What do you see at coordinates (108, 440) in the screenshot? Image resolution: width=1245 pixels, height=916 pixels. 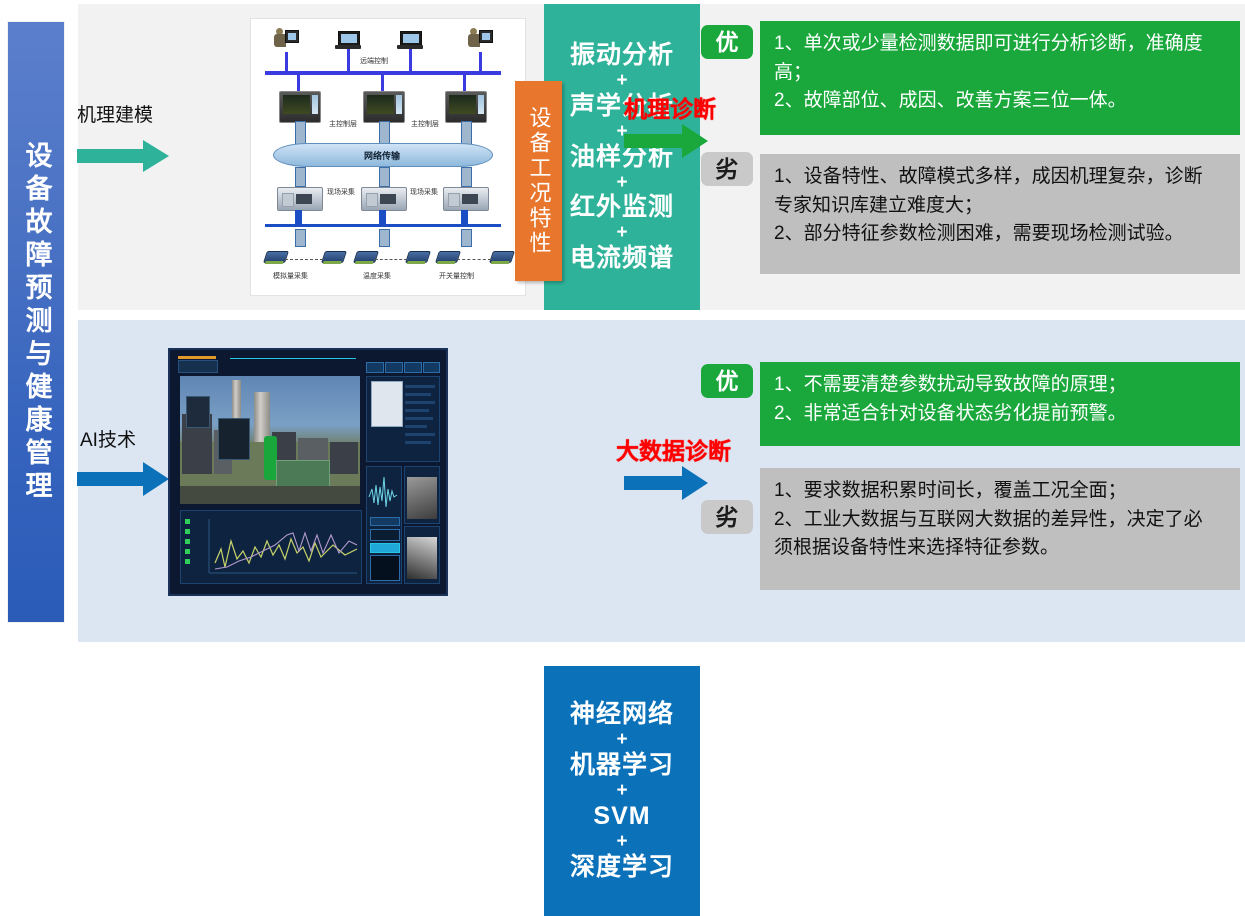 I see `input-label-ai: AI技术` at bounding box center [108, 440].